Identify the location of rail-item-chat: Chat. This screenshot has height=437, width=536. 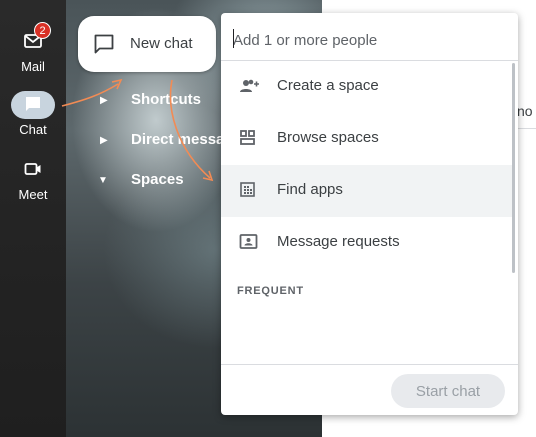
(33, 114).